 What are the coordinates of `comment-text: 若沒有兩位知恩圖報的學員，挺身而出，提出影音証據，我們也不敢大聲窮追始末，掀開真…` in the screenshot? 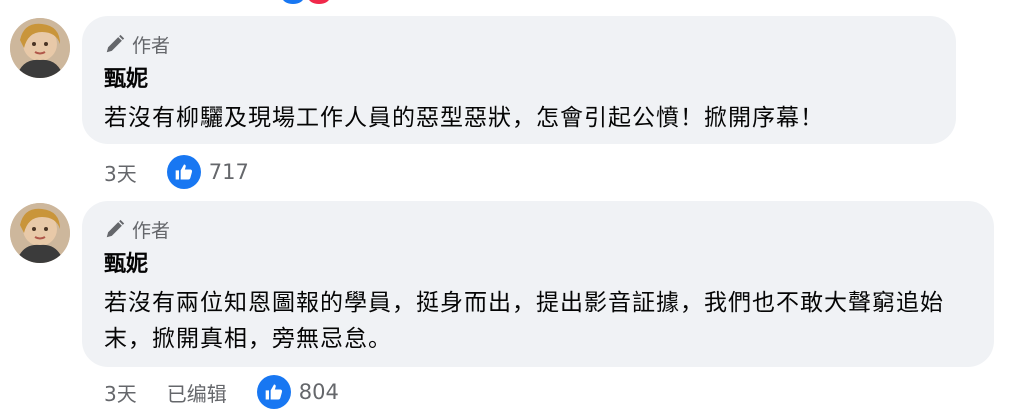 It's located at (524, 321).